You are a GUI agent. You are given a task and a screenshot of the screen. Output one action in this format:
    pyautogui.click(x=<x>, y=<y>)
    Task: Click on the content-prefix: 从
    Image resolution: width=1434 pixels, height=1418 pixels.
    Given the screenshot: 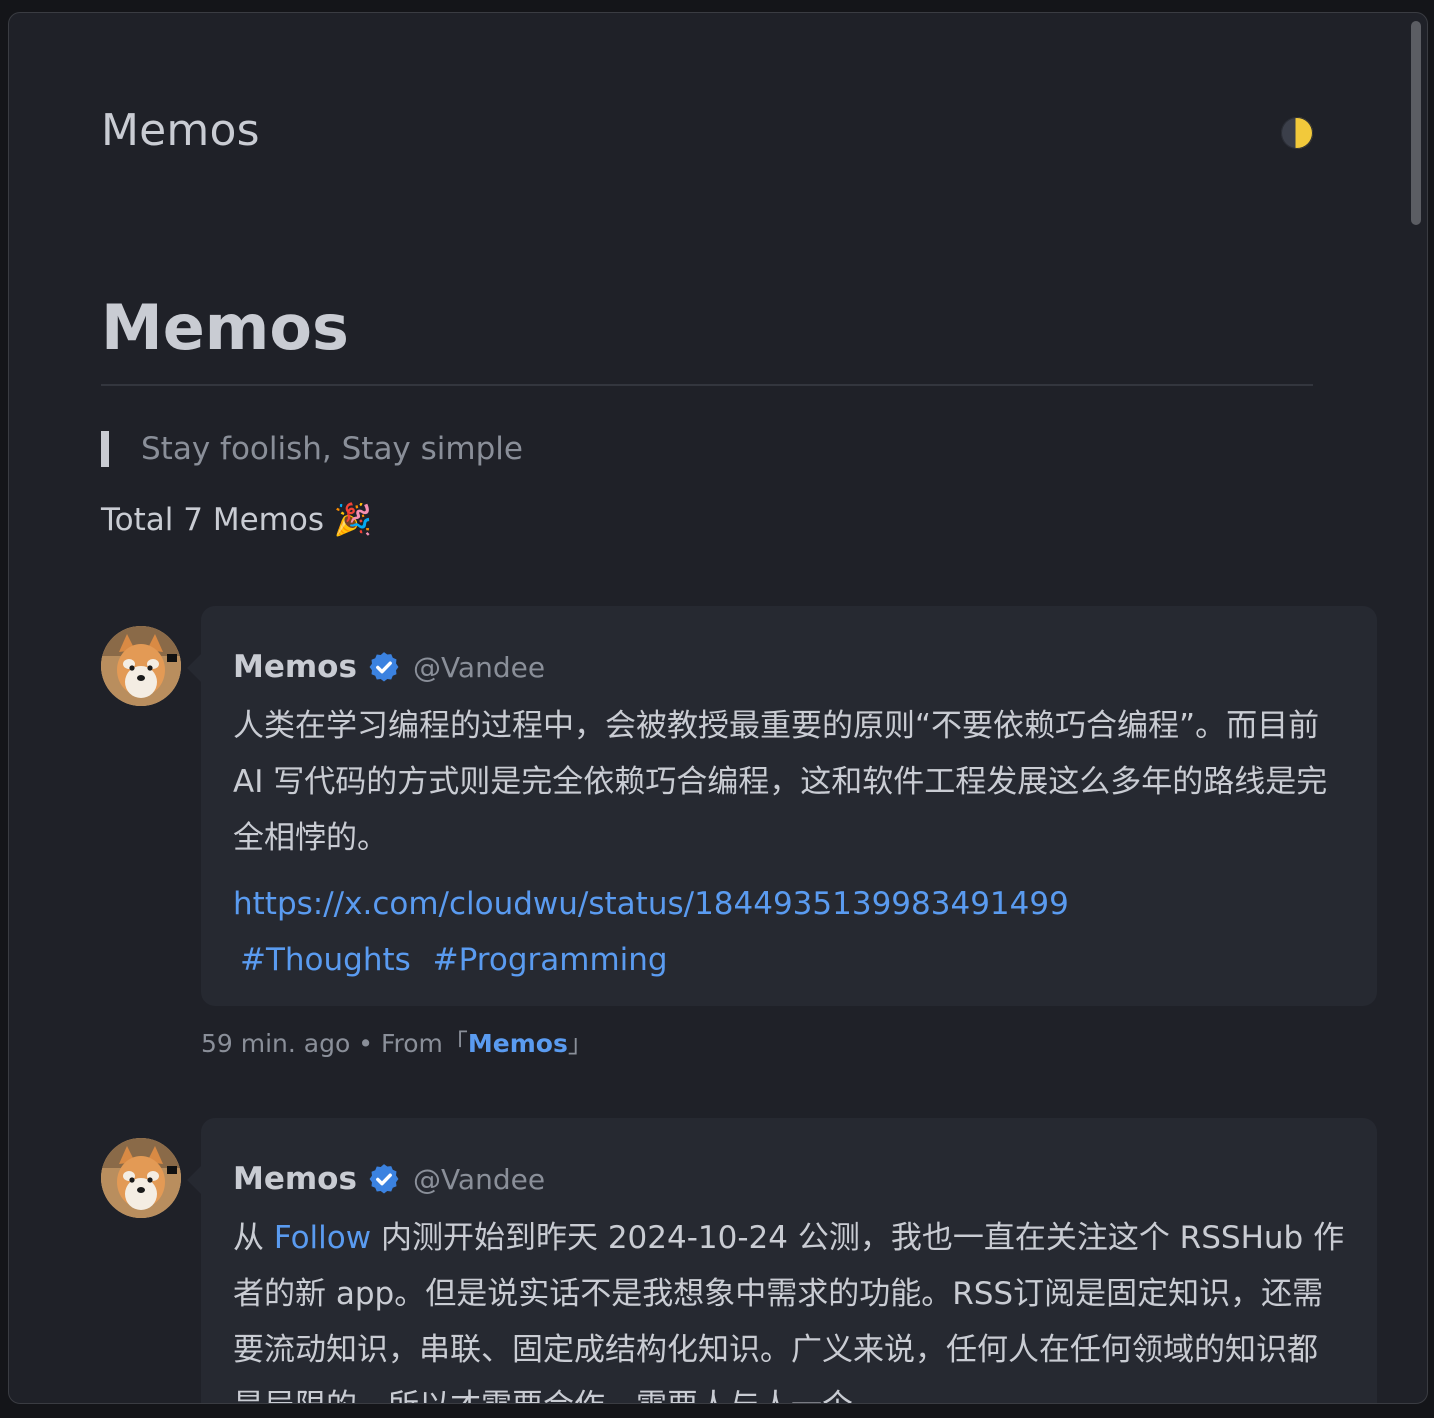 What is the action you would take?
    pyautogui.click(x=253, y=1238)
    